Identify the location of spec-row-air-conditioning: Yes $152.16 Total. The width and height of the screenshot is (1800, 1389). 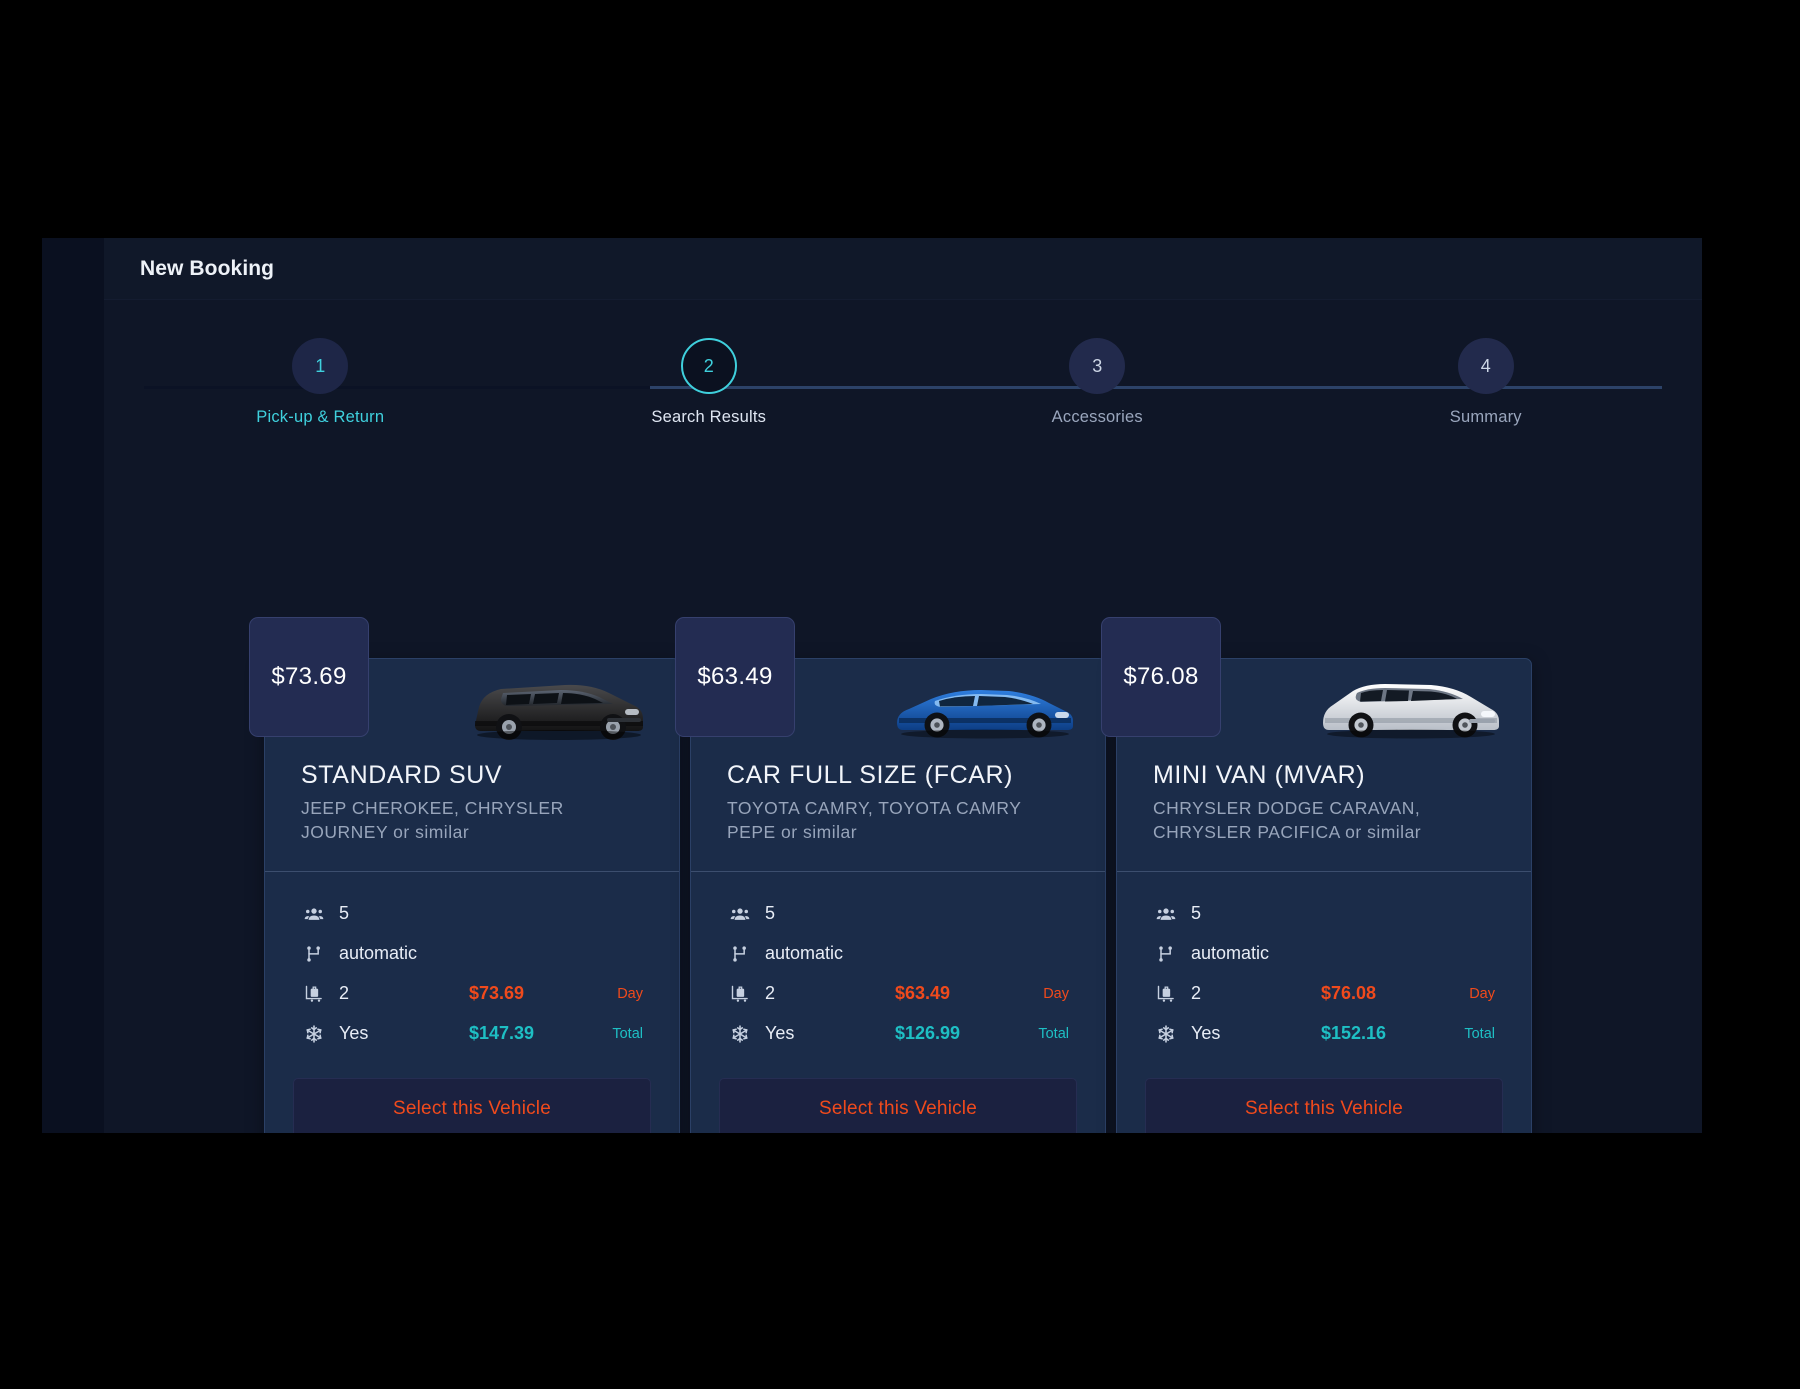
(1324, 1034).